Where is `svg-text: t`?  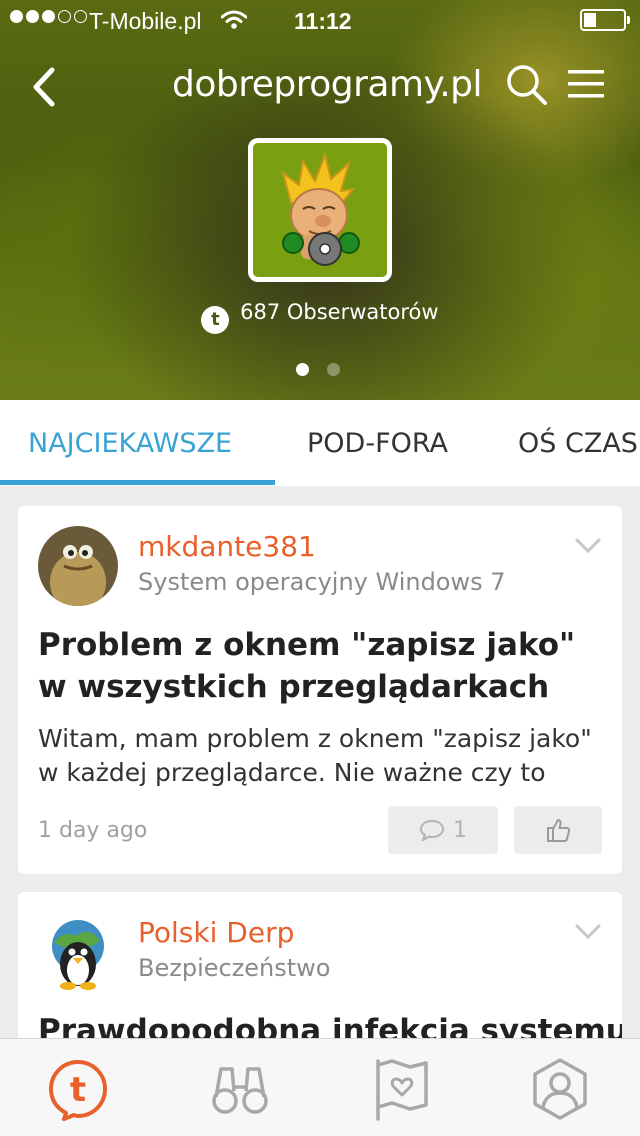
svg-text: t is located at coordinates (78, 1090).